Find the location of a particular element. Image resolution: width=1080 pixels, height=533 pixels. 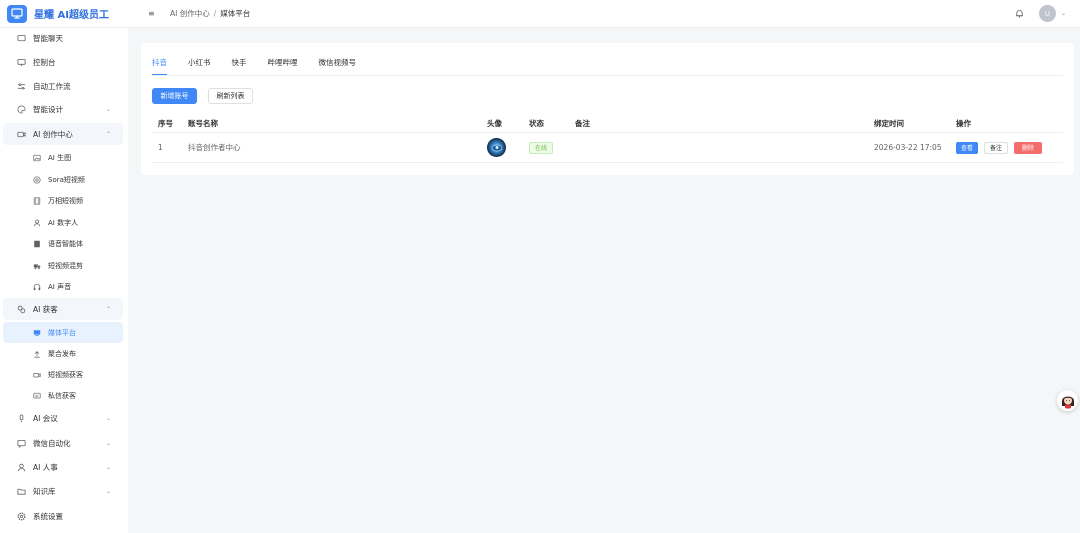

breadcrumb-parent: AI 创作中心 is located at coordinates (190, 13).